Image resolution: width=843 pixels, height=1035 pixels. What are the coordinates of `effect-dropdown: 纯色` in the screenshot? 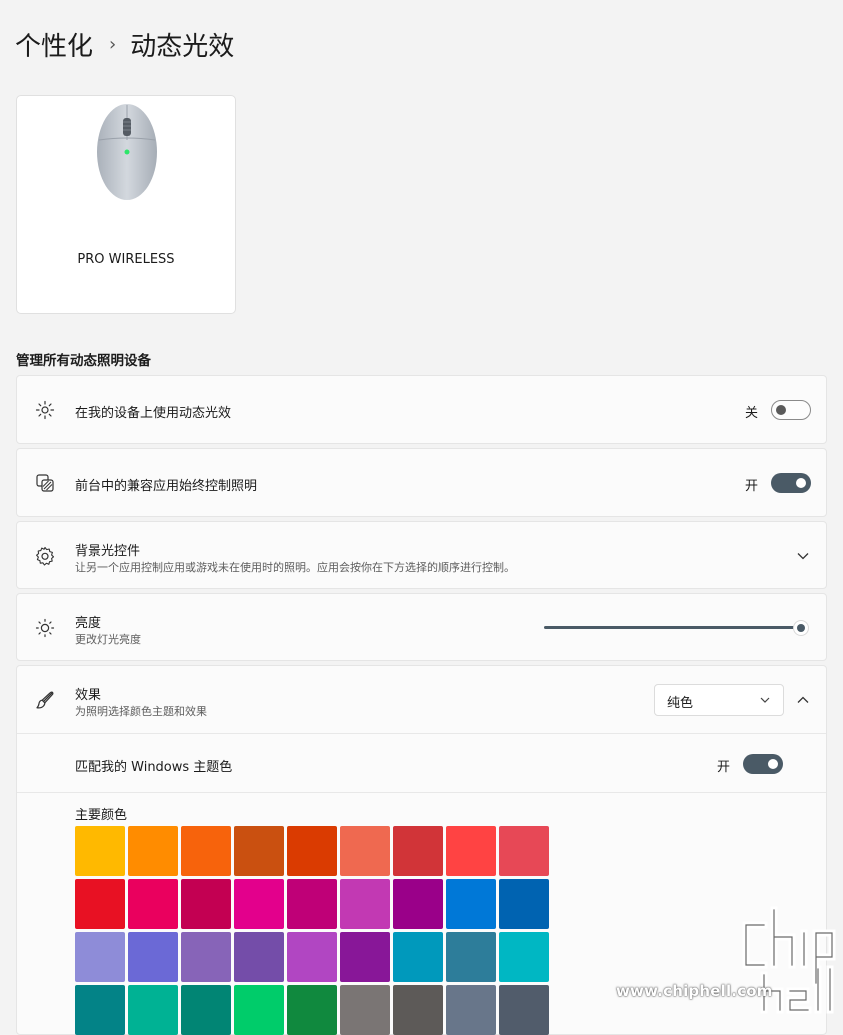 It's located at (719, 700).